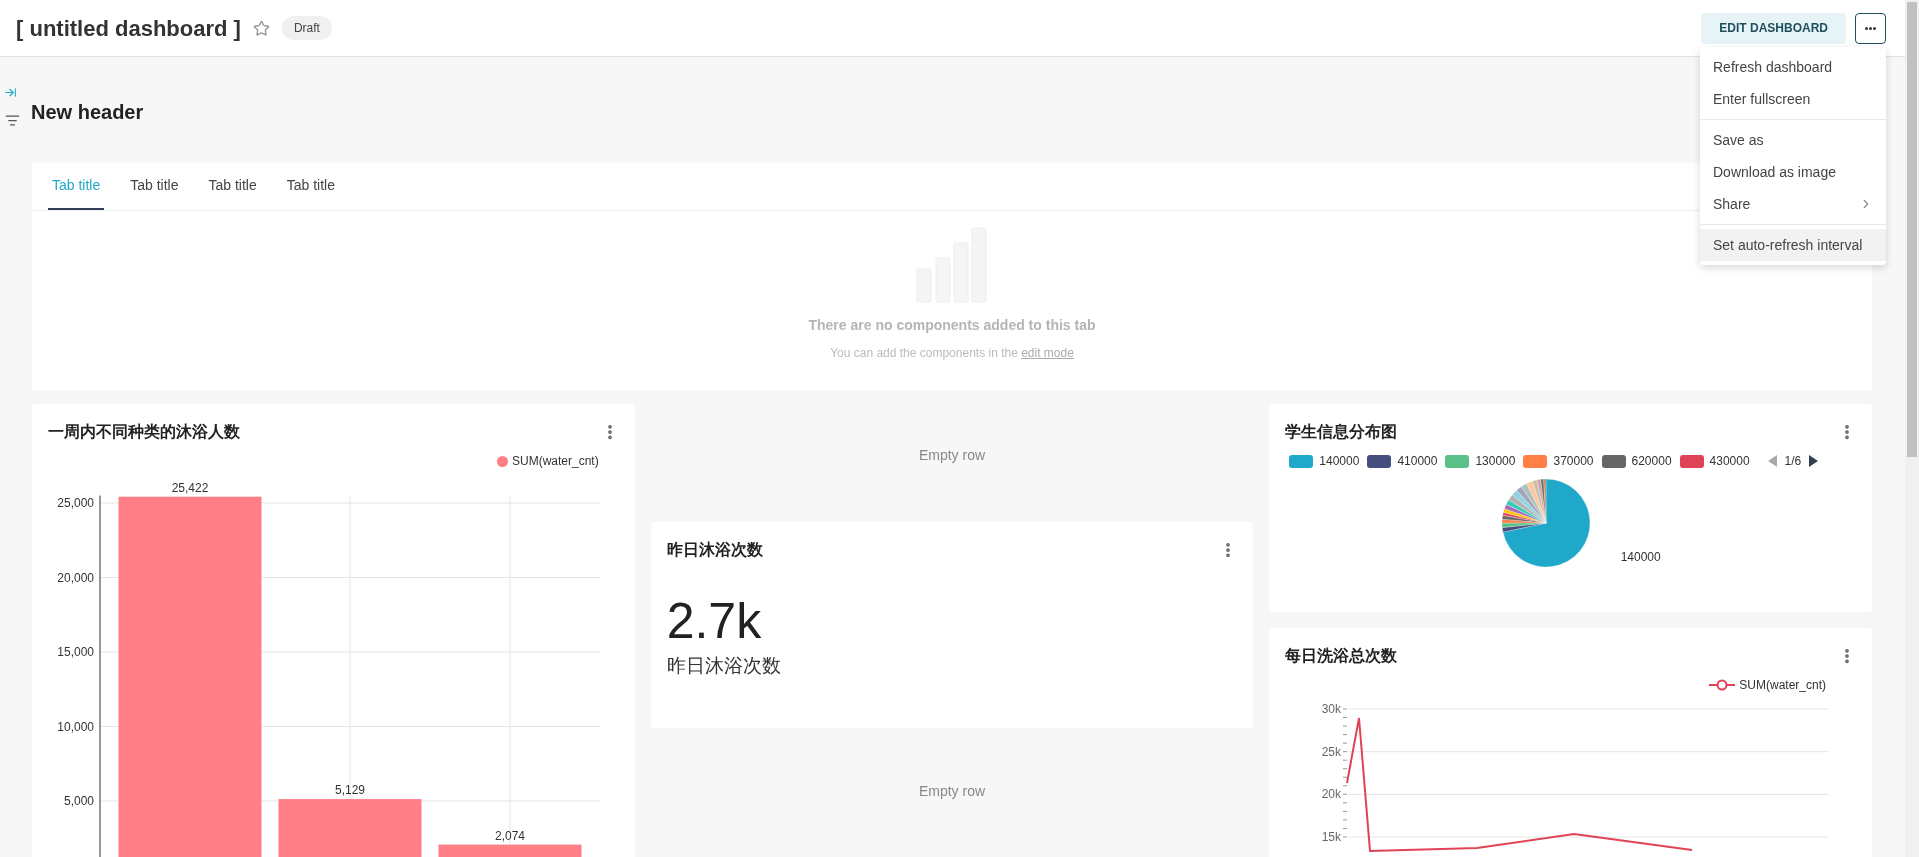  What do you see at coordinates (952, 325) in the screenshot?
I see `empty-state-title: There are no components added to this tab` at bounding box center [952, 325].